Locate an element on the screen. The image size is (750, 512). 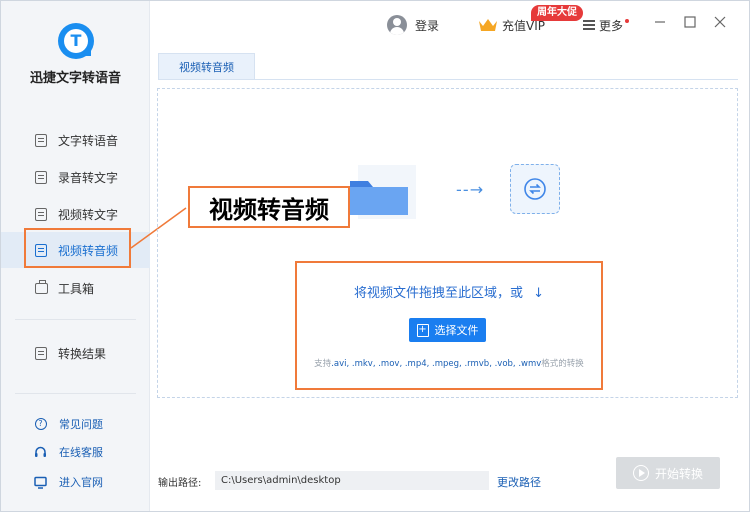
tab-video-to-audio: 视频转音频 is located at coordinates (206, 66).